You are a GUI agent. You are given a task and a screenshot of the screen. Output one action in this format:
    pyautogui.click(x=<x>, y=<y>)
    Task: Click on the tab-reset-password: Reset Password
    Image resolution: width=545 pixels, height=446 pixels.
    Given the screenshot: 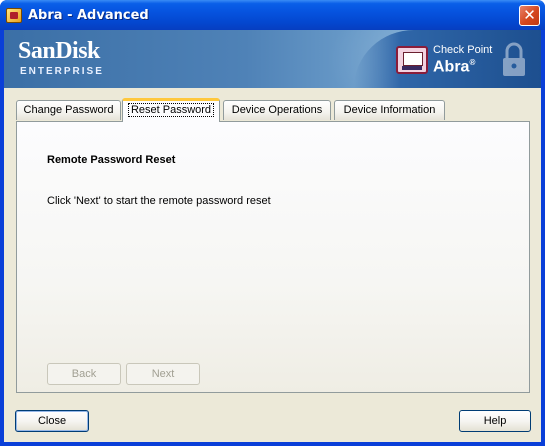 What is the action you would take?
    pyautogui.click(x=171, y=110)
    